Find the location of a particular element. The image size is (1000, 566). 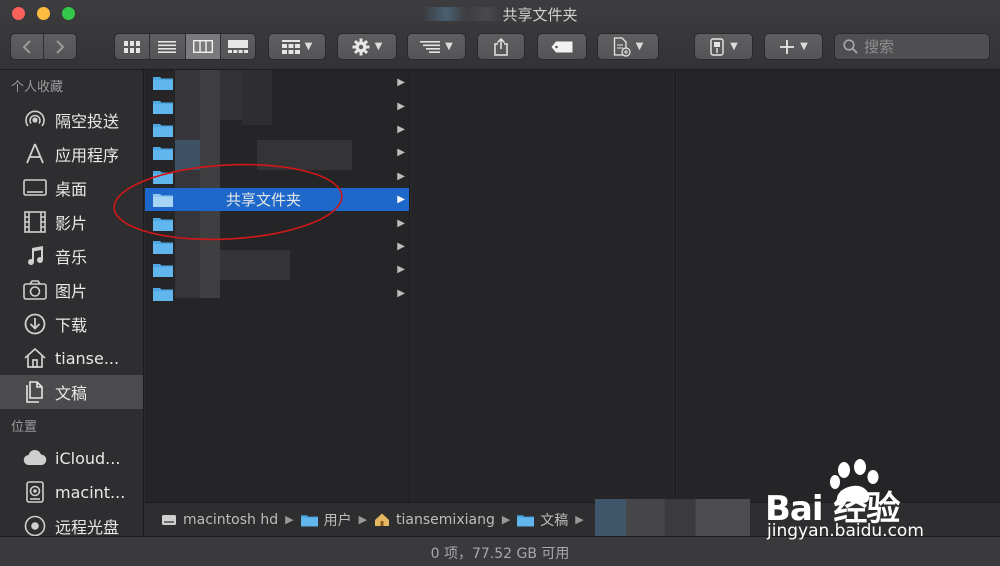

list-icon is located at coordinates (167, 46).